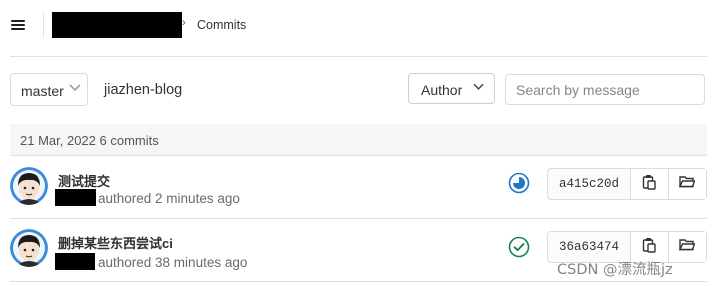 The image size is (717, 286). Describe the element at coordinates (519, 247) in the screenshot. I see `pipeline-passed-icon` at that location.